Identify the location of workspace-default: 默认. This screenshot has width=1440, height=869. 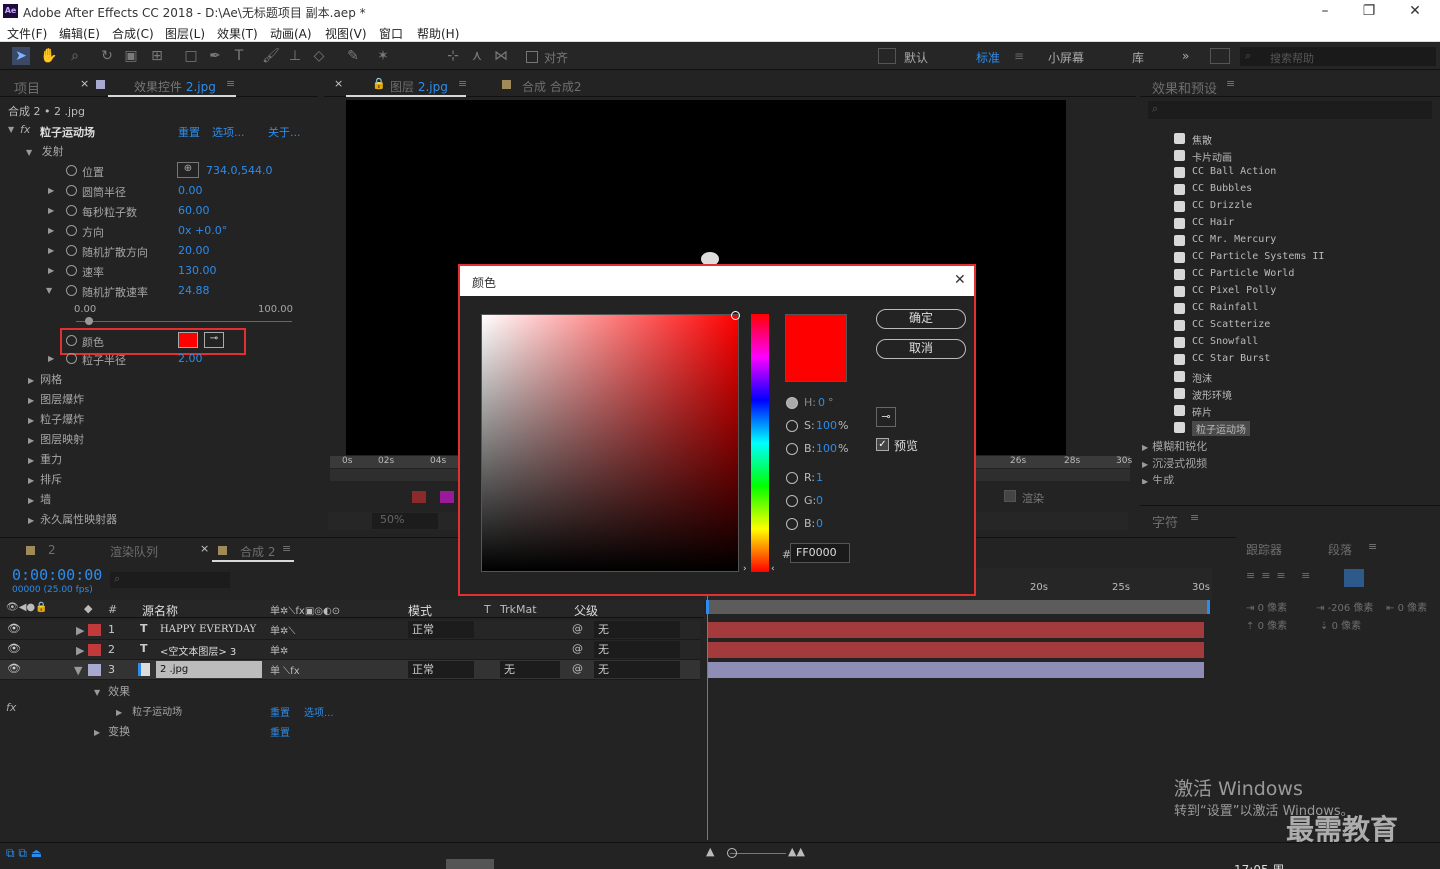
(916, 57).